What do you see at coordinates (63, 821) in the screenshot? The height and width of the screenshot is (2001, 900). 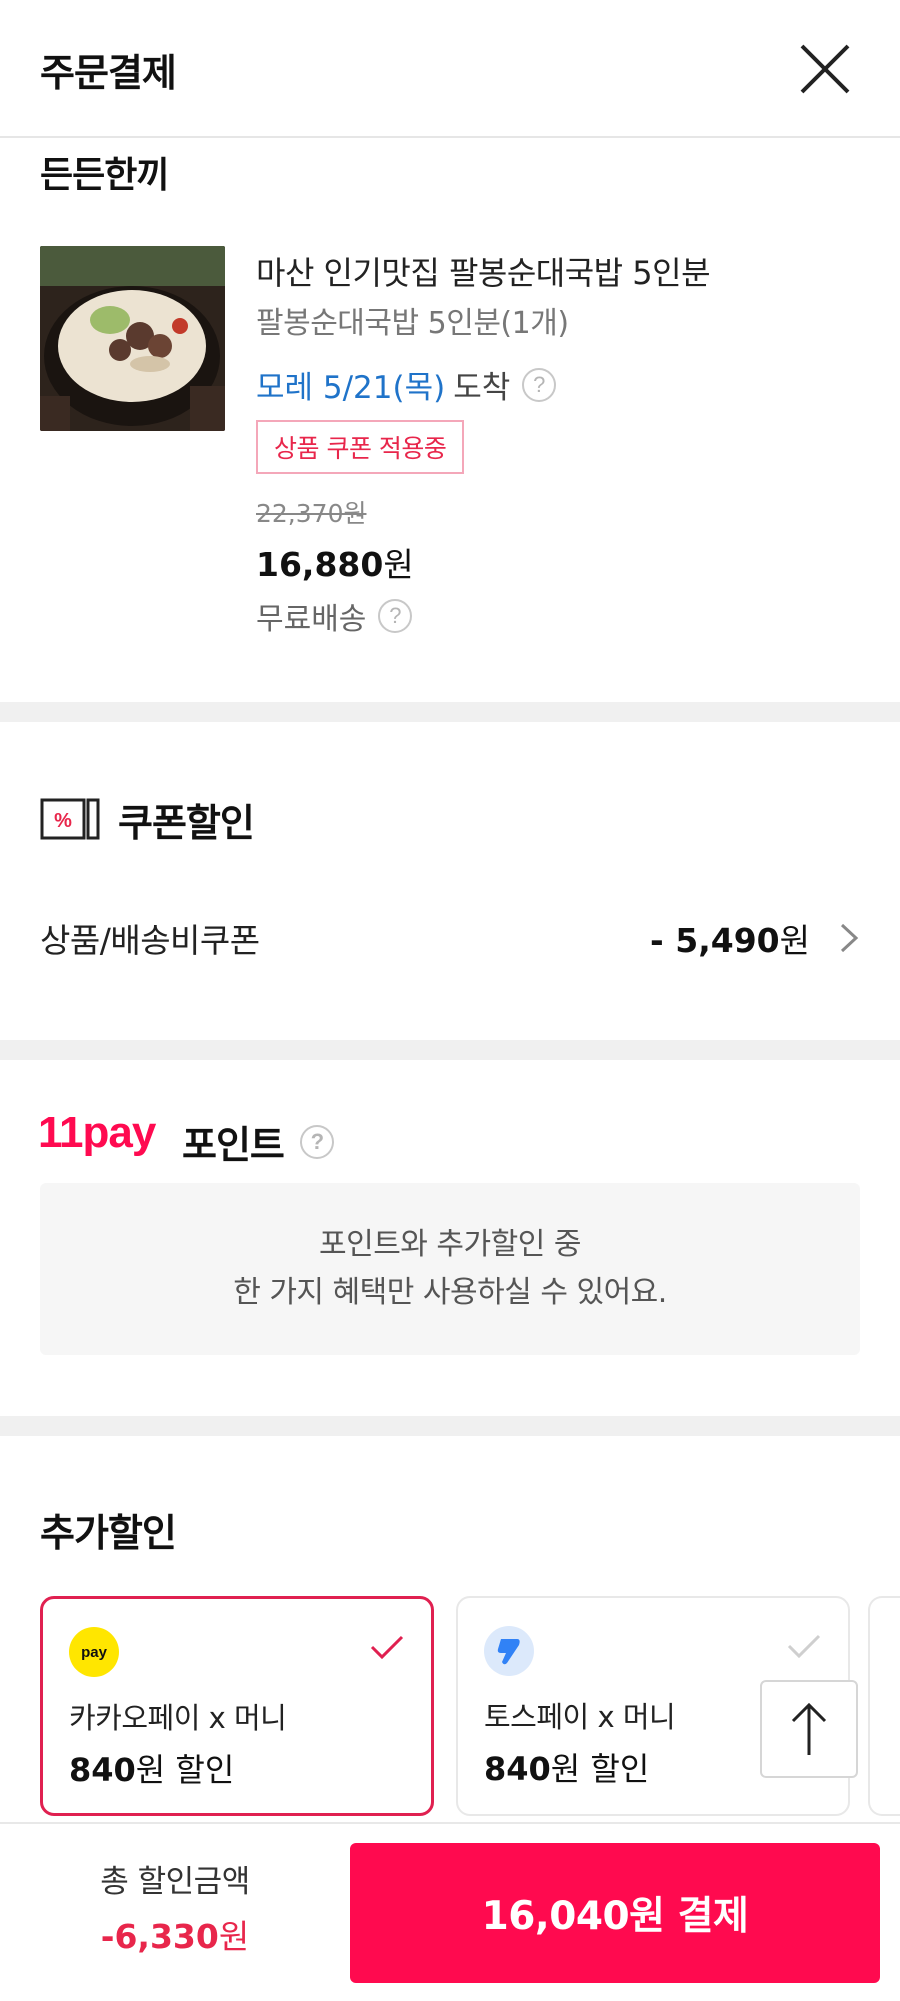 I see `coupon-icon-glyph: %` at bounding box center [63, 821].